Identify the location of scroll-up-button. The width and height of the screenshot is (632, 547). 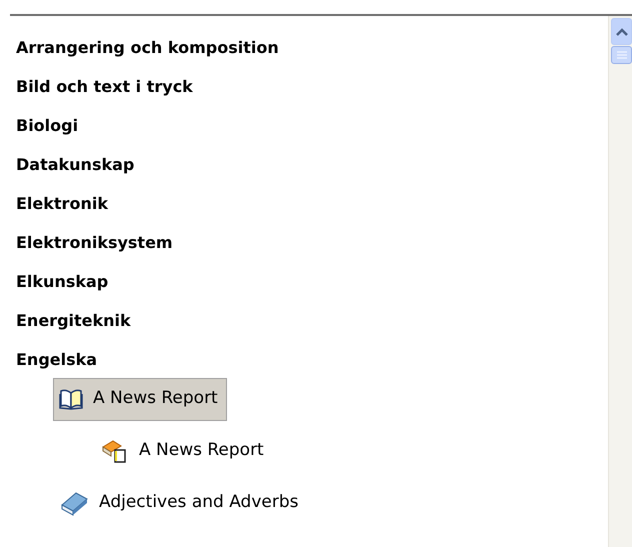
(621, 31).